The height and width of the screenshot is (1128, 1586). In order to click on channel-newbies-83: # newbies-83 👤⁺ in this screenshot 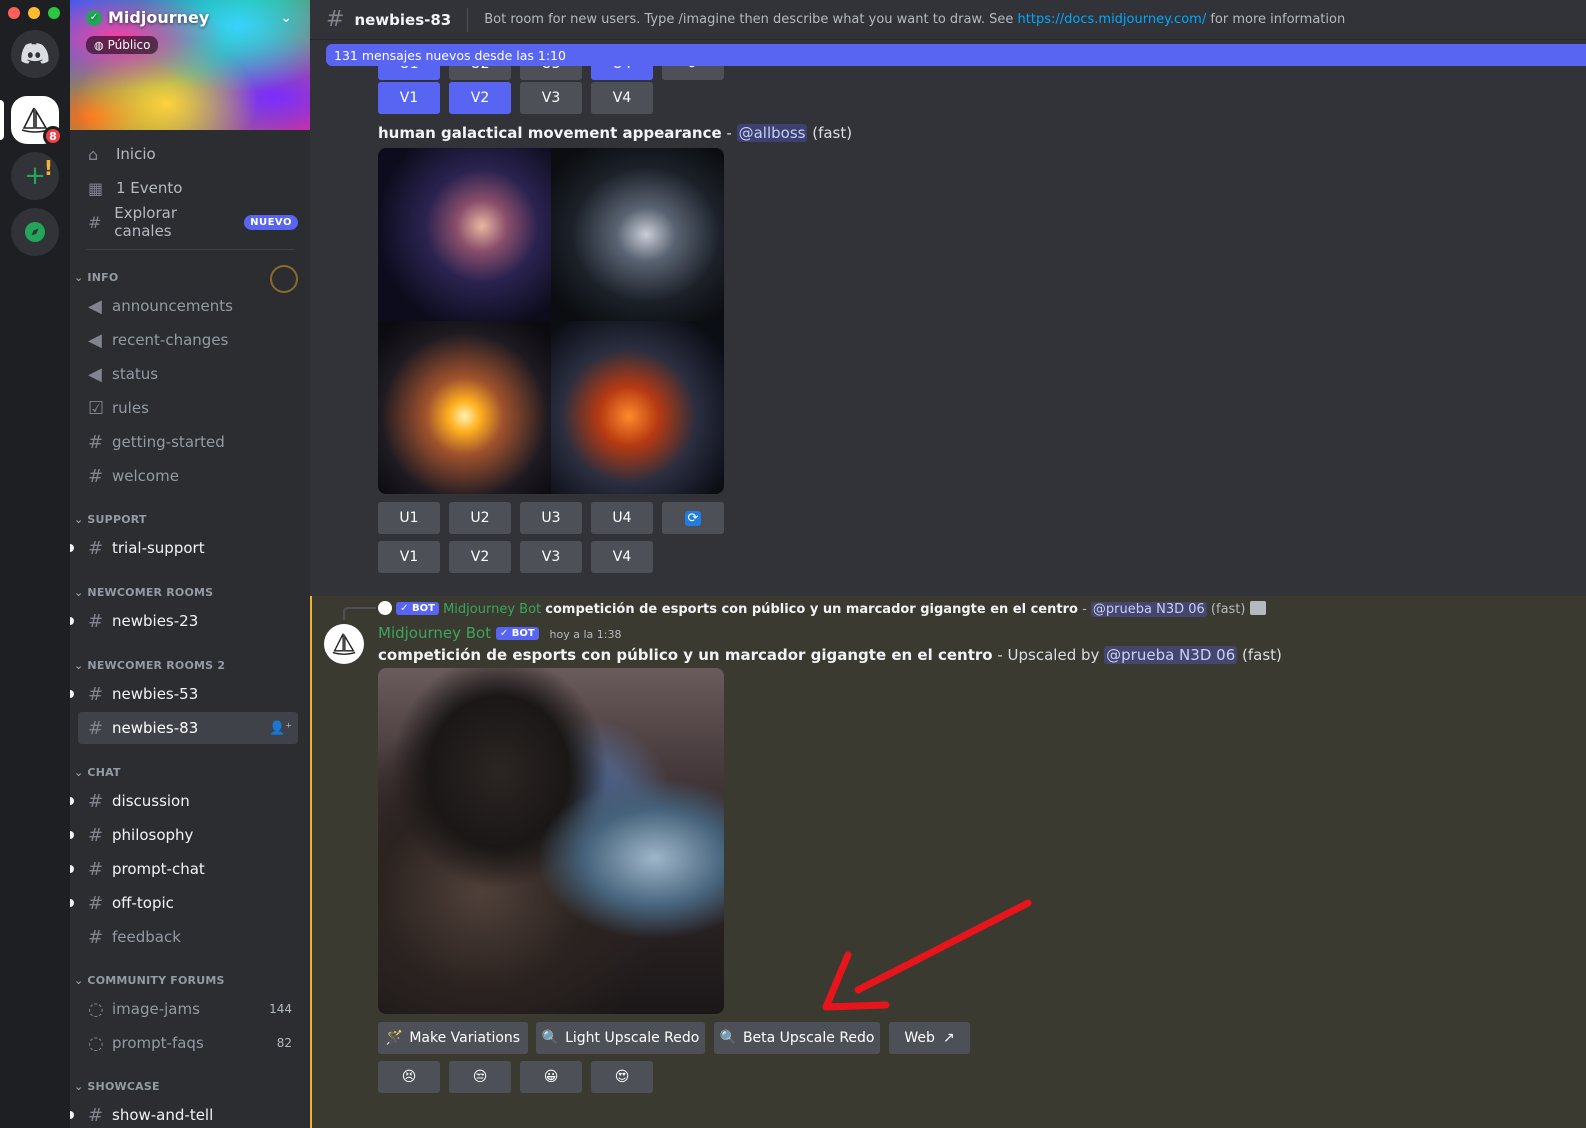, I will do `click(188, 728)`.